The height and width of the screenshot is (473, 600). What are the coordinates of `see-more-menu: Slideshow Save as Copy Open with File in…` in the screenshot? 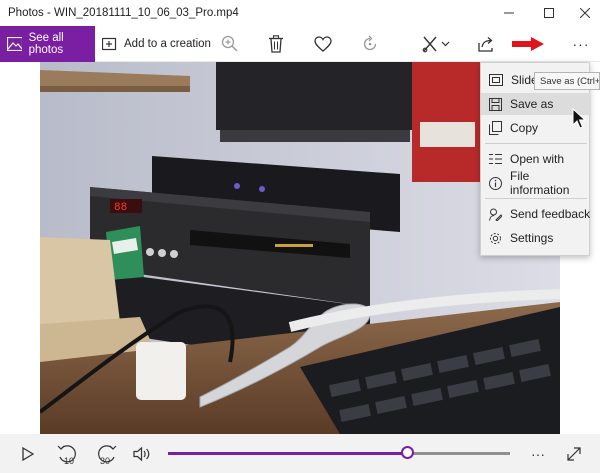 It's located at (535, 159).